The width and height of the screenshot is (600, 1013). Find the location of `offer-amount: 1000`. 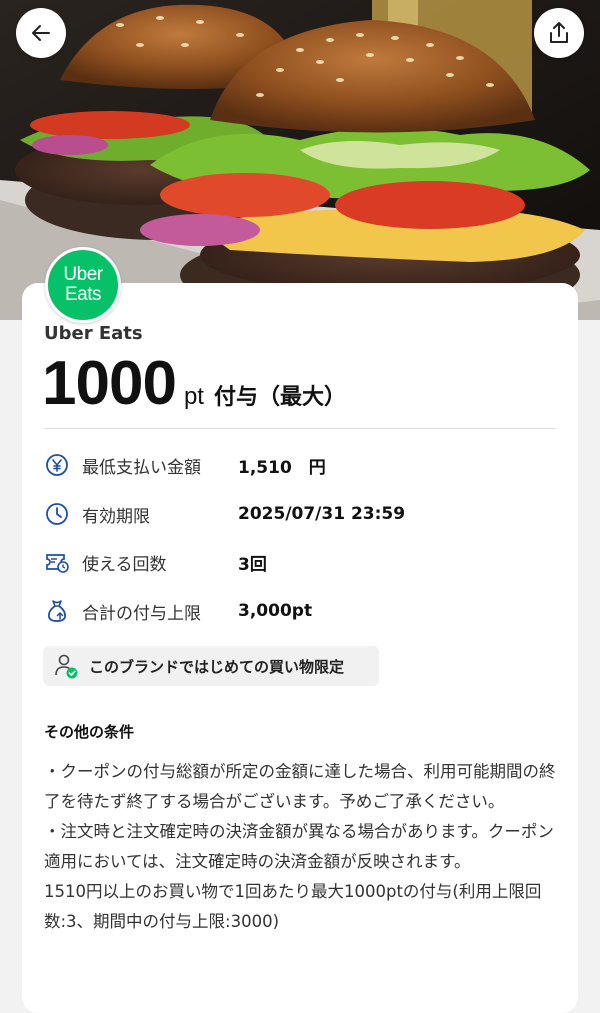

offer-amount: 1000 is located at coordinates (109, 383).